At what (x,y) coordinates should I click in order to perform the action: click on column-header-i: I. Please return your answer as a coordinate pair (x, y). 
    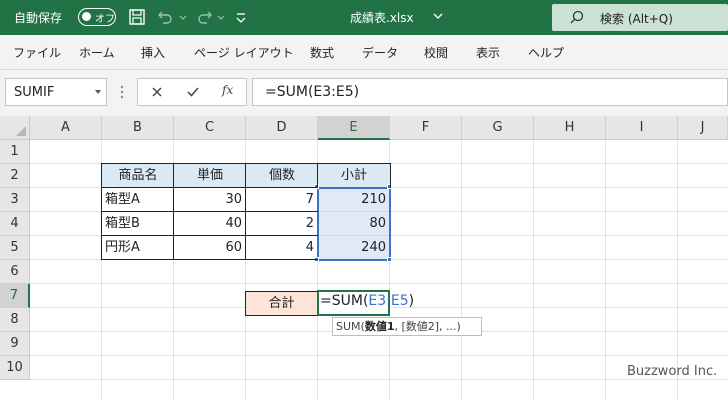
    Looking at the image, I should click on (642, 128).